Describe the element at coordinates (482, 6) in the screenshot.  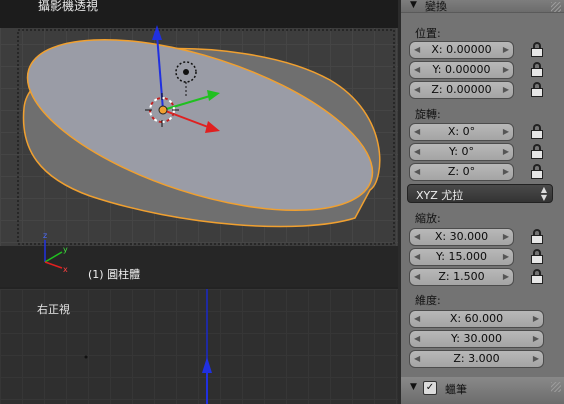
I see `transform-panel-header: ▼ 變換` at that location.